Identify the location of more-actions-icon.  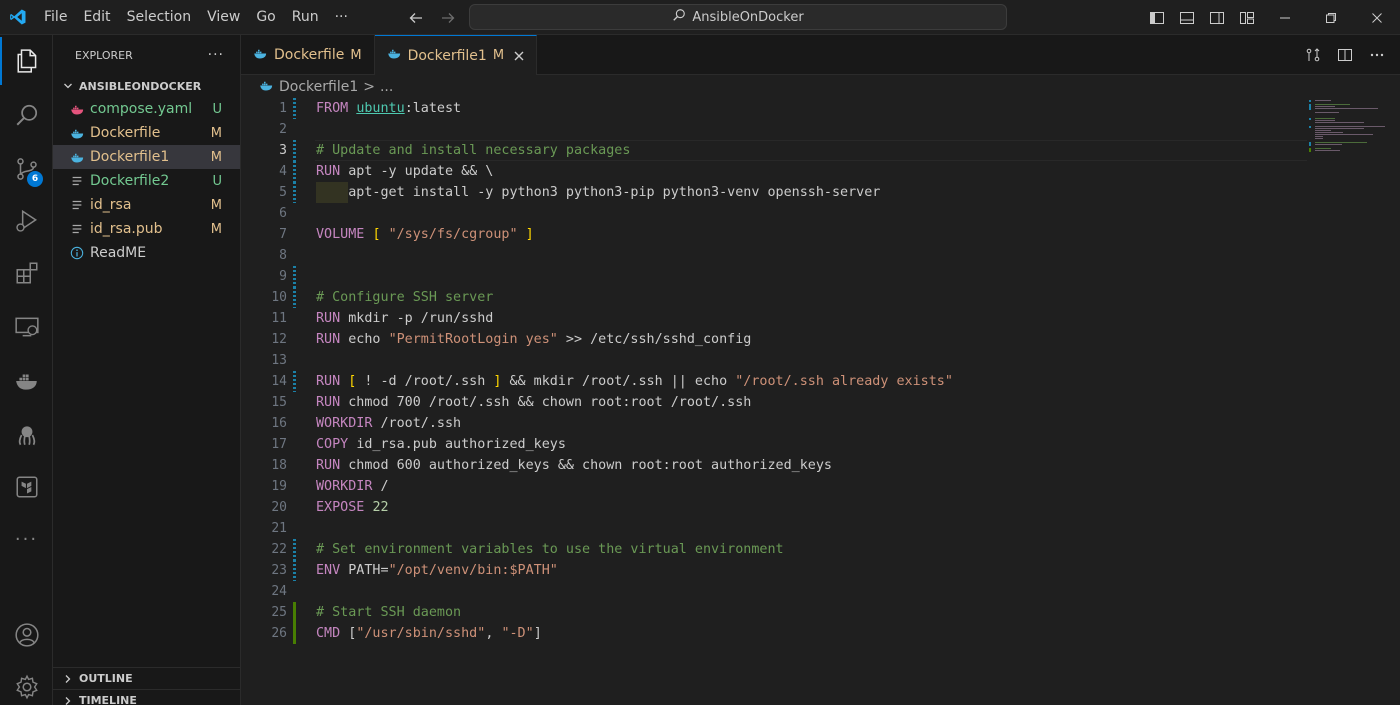
(1377, 55).